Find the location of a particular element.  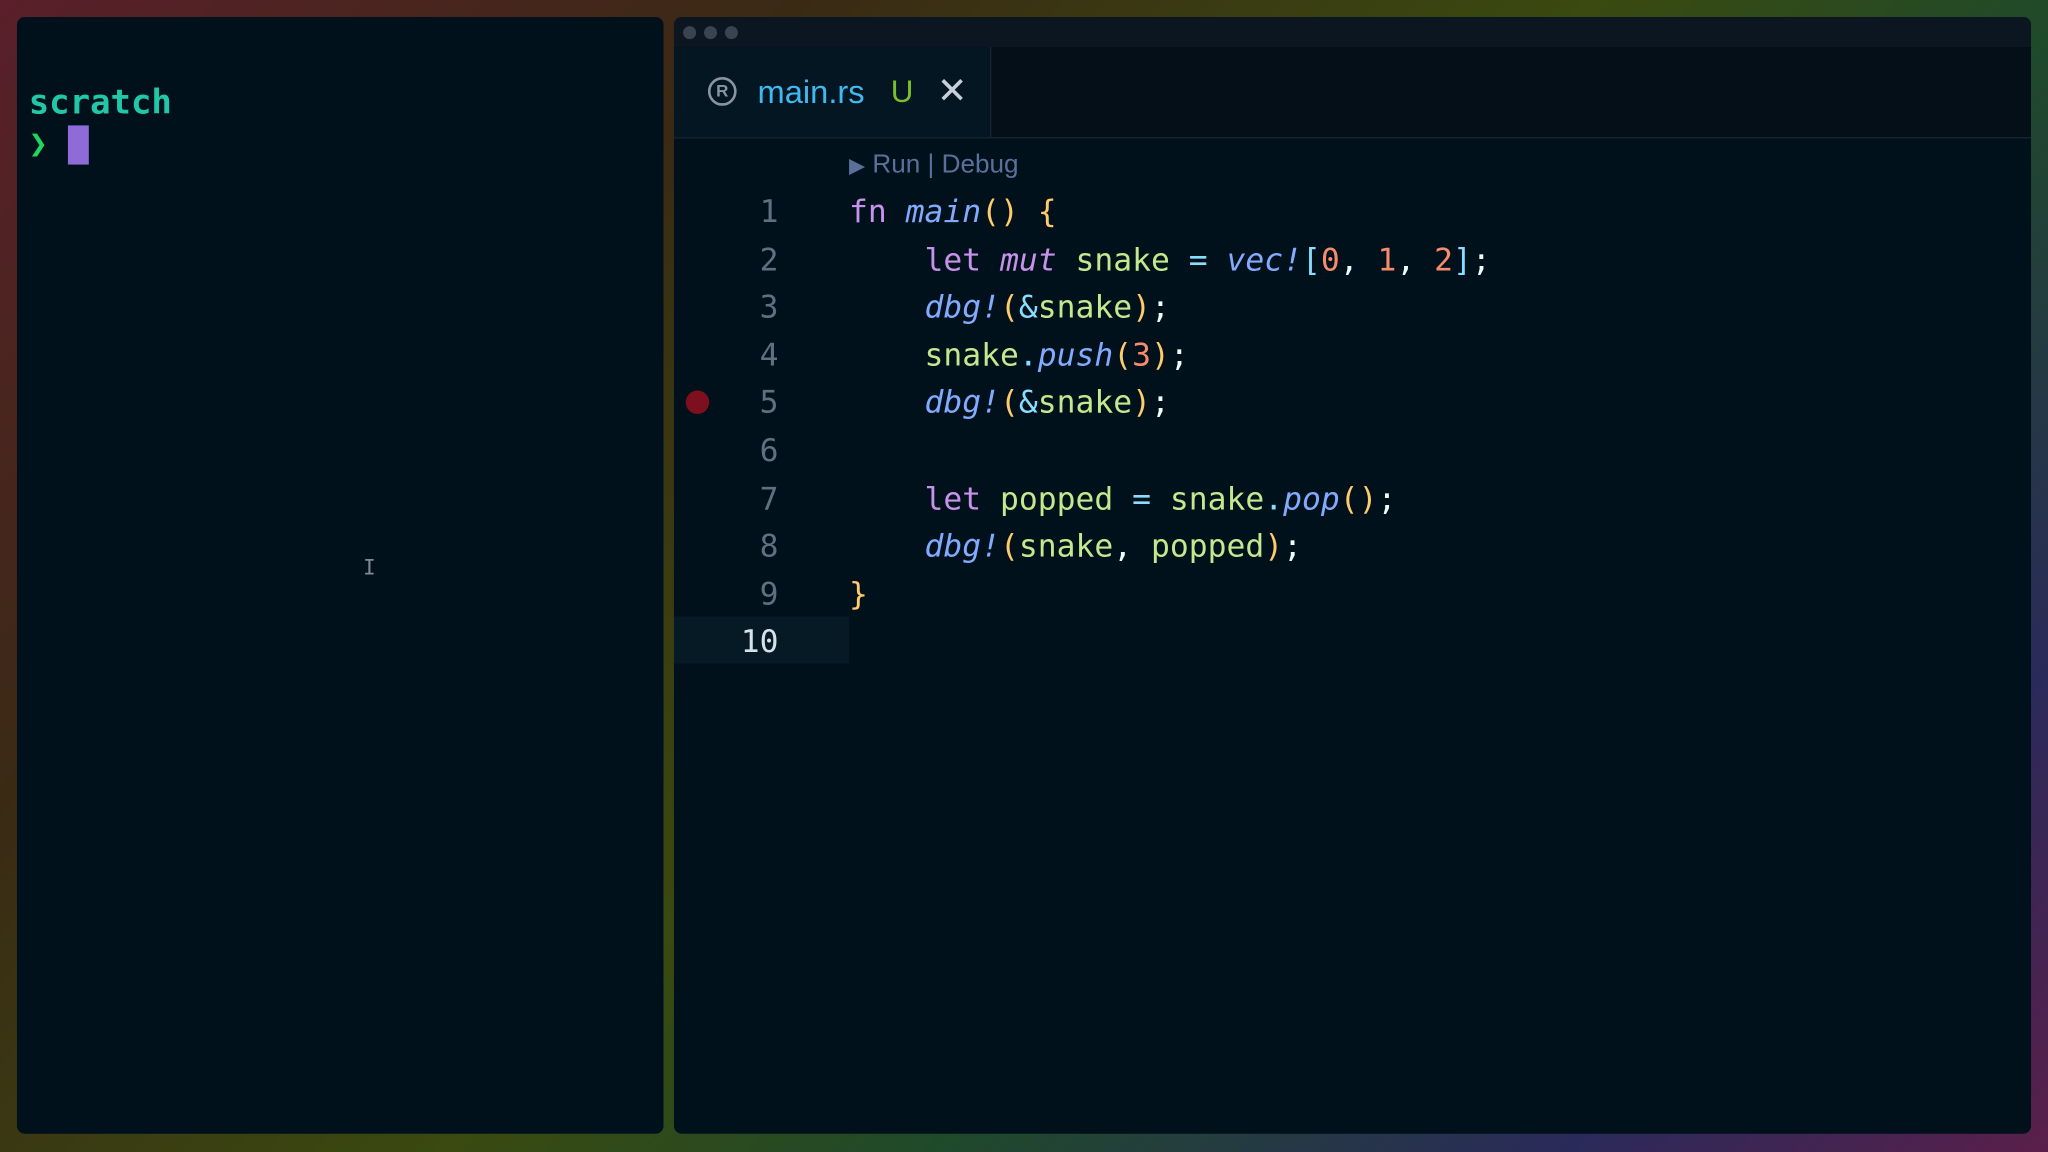

code-line: snake.push(3); is located at coordinates (1019, 354).